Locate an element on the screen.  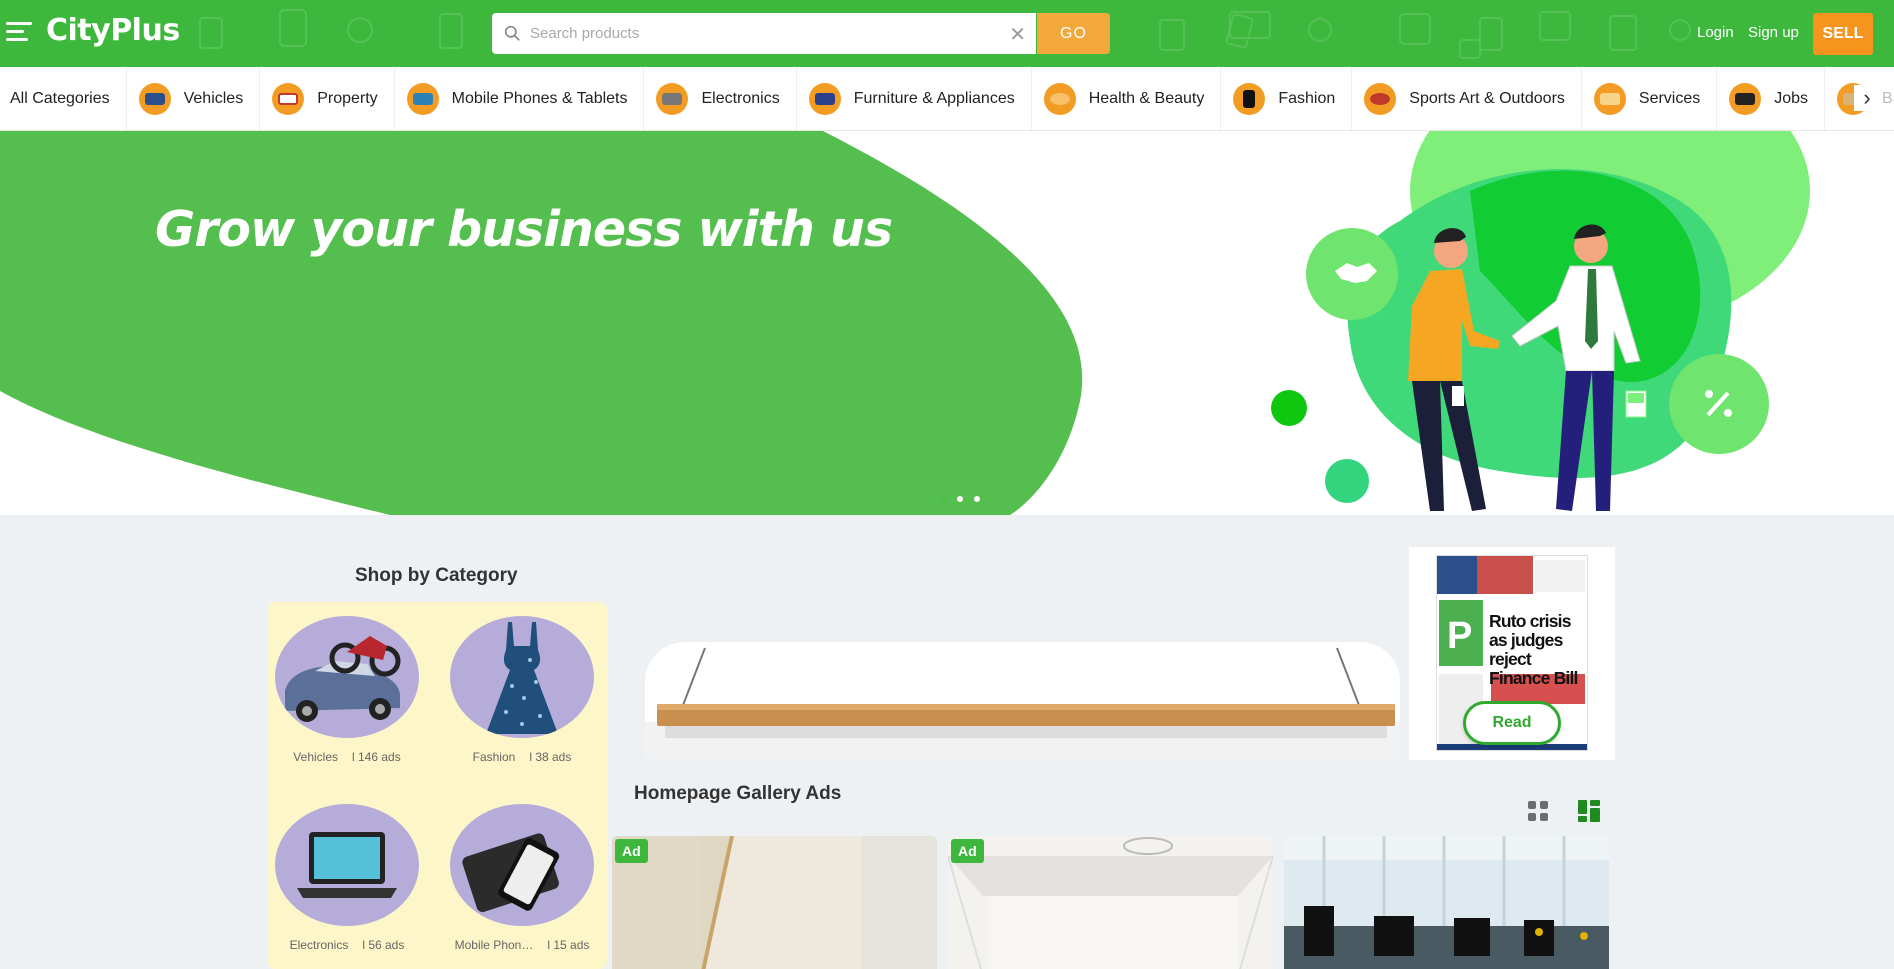
category-card-electronics: Electronics l 56 ads is located at coordinates (347, 878).